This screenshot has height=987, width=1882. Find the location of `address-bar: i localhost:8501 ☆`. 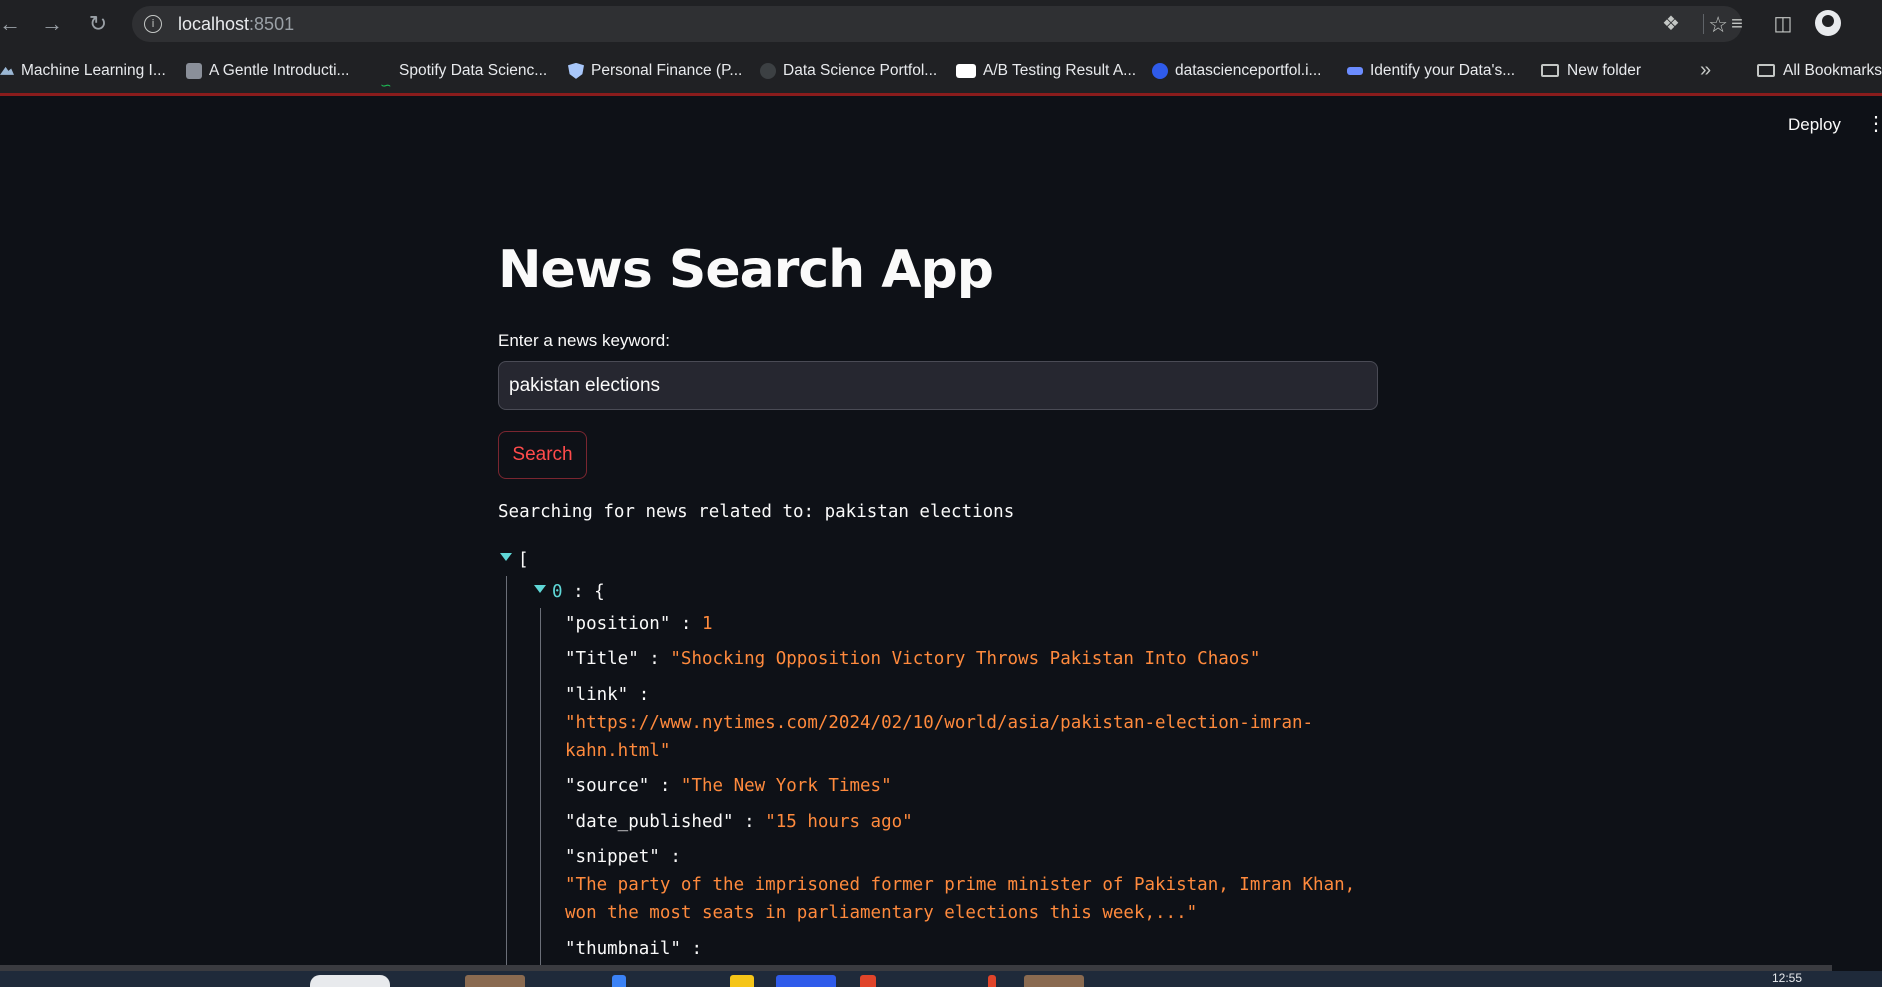

address-bar: i localhost:8501 ☆ is located at coordinates (937, 24).